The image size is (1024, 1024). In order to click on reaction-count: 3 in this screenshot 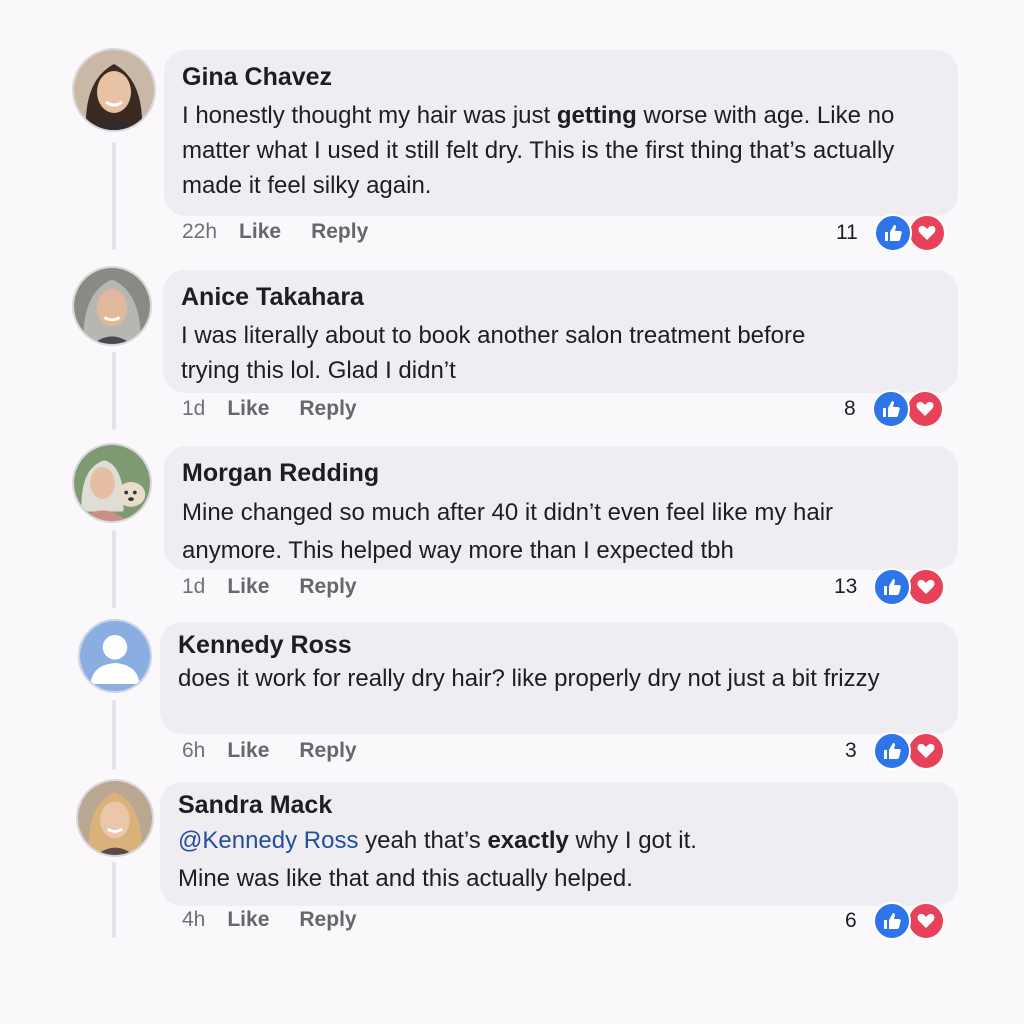, I will do `click(851, 750)`.